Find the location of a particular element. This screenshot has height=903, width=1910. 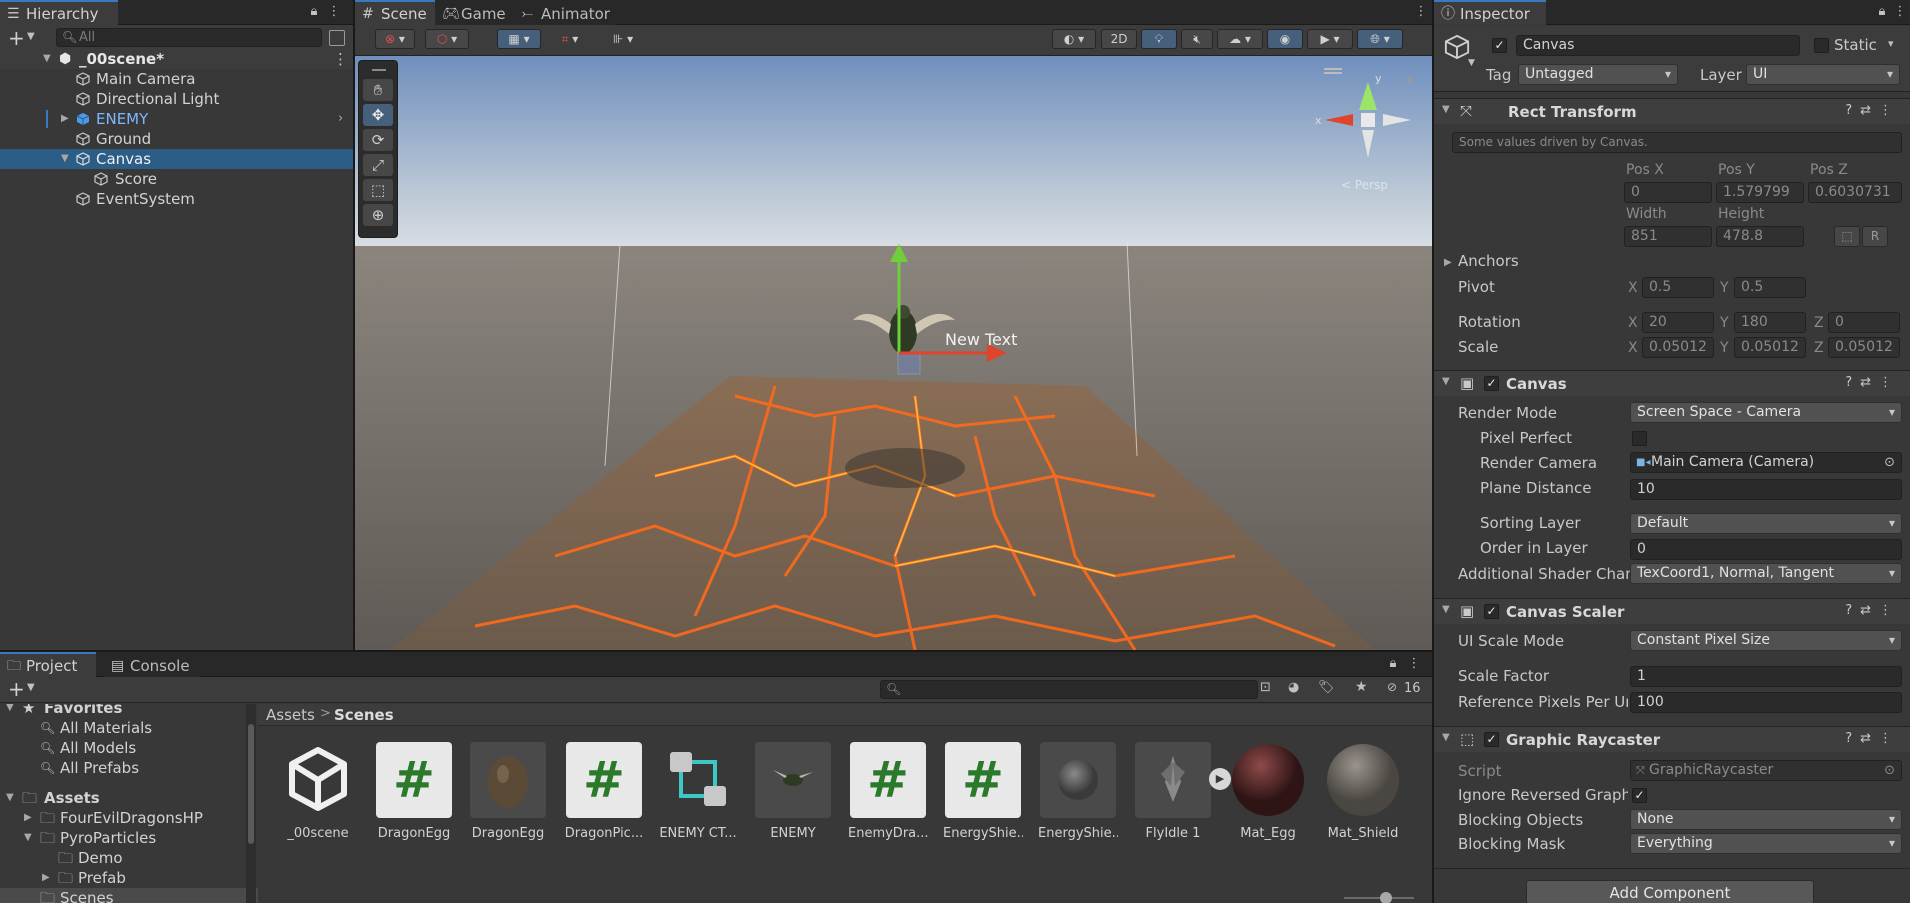

rotation-x-field: 20 is located at coordinates (1678, 322).